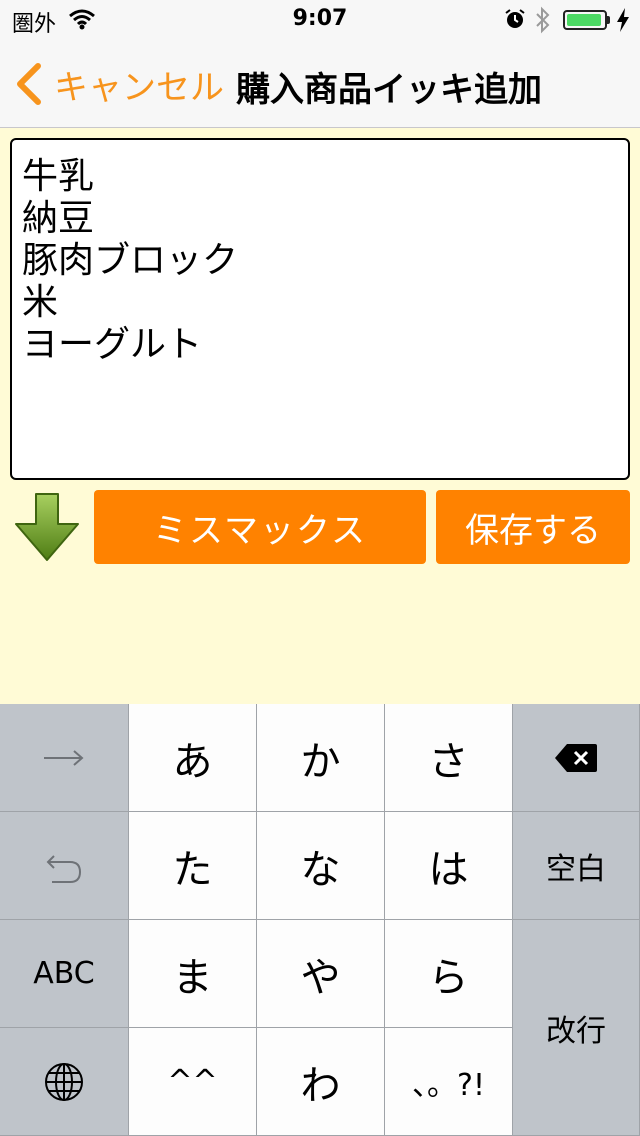 This screenshot has height=1136, width=640. What do you see at coordinates (193, 1082) in the screenshot?
I see `key-emoticon: ^^` at bounding box center [193, 1082].